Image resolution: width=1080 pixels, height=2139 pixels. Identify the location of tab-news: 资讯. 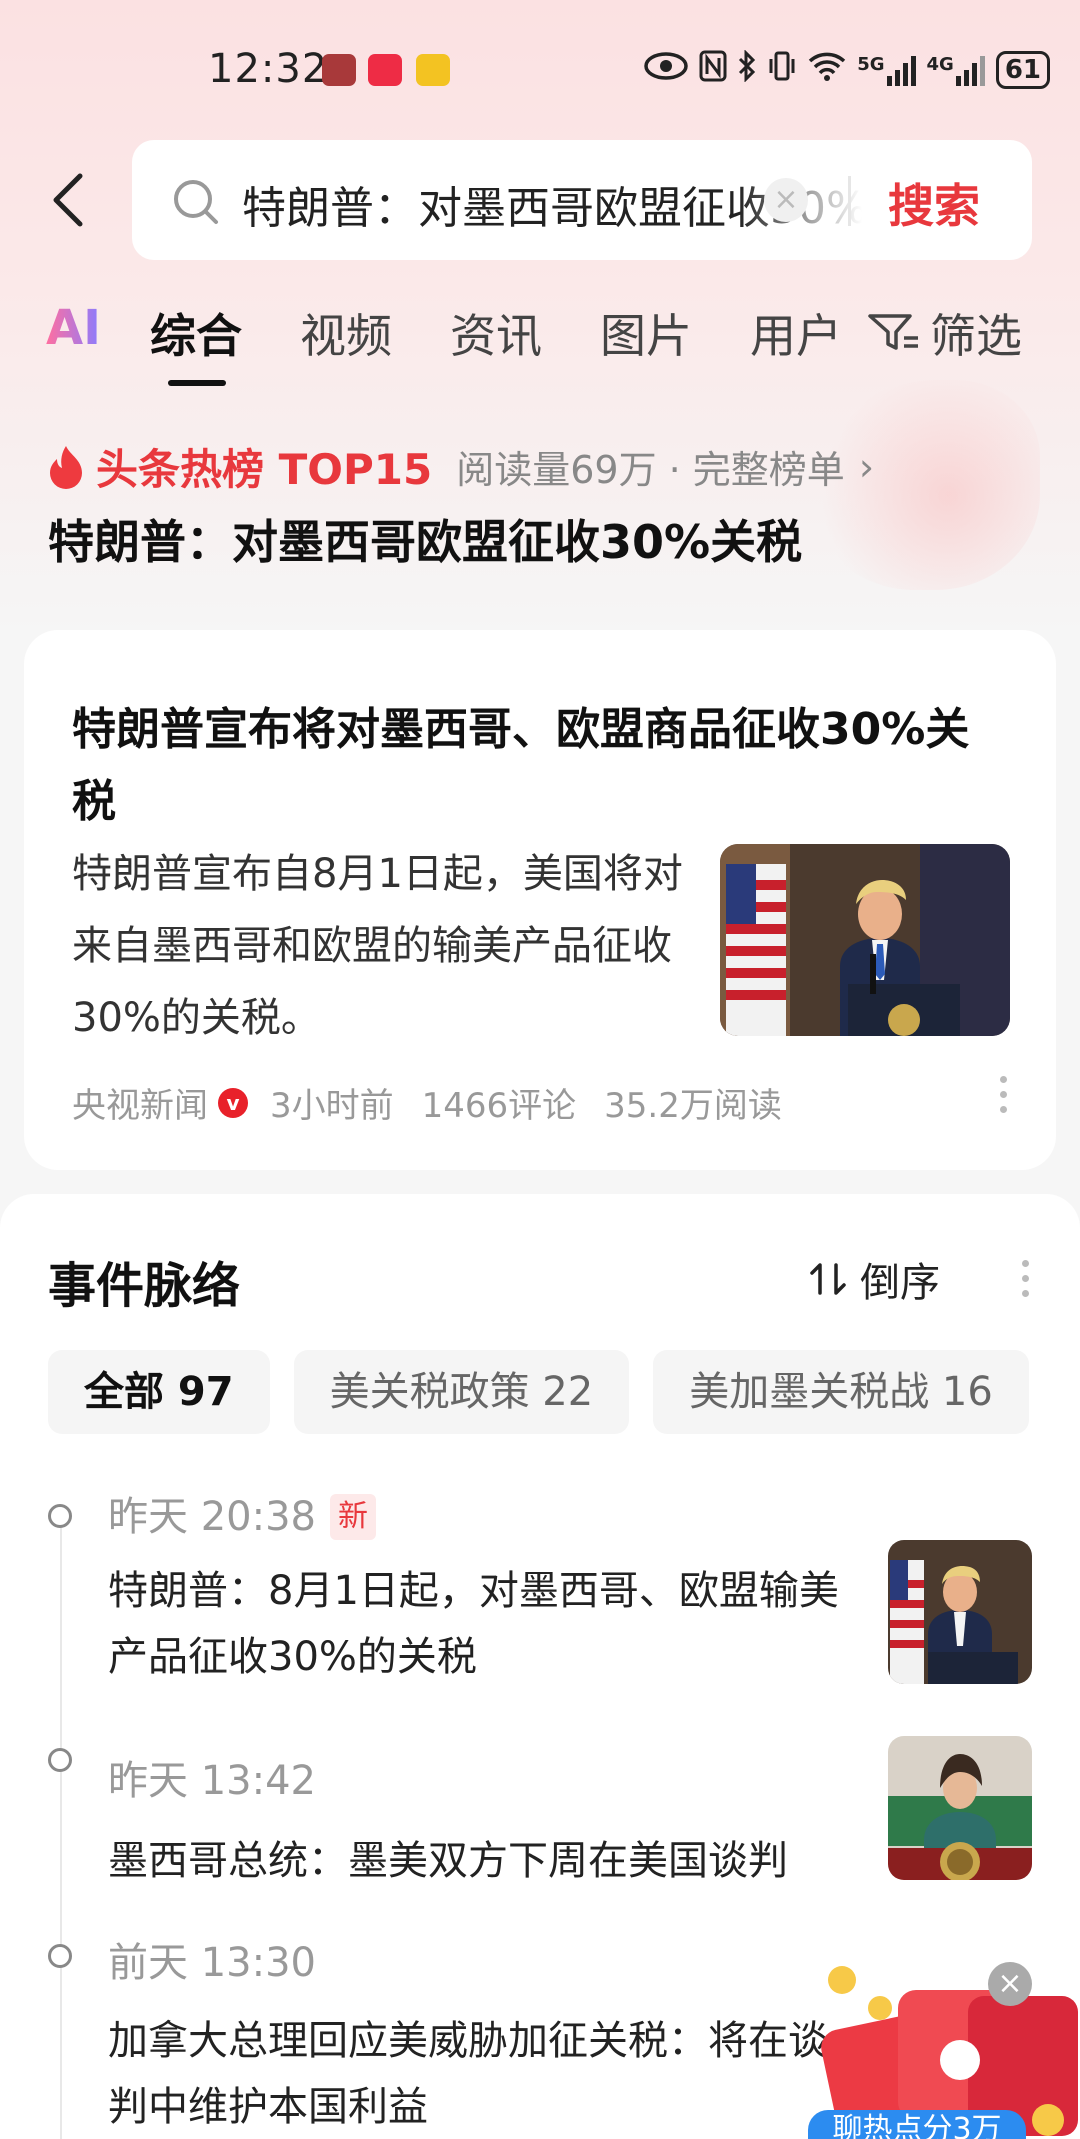
(496, 333).